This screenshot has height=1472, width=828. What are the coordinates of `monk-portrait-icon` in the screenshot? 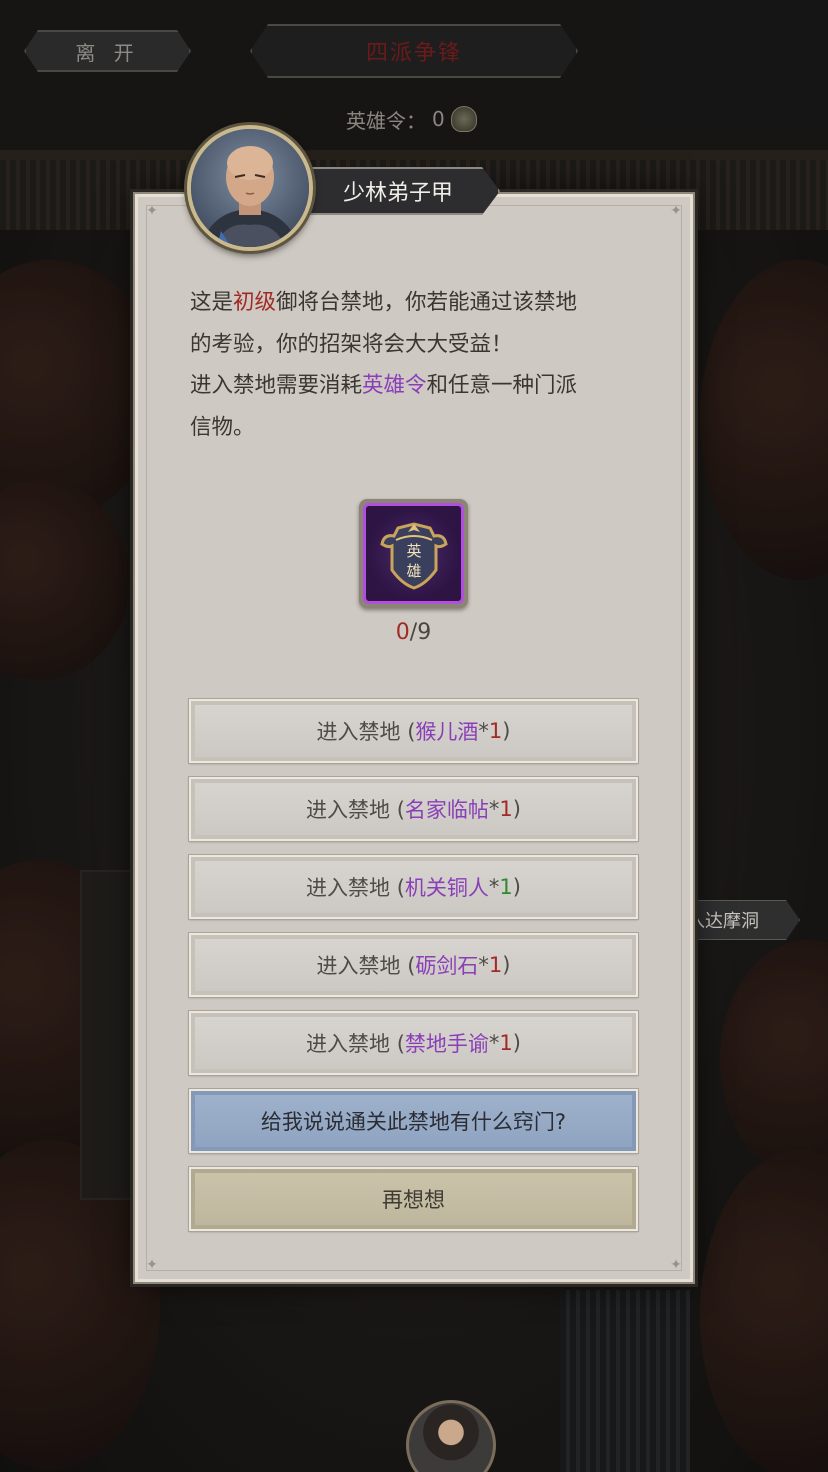 It's located at (250, 188).